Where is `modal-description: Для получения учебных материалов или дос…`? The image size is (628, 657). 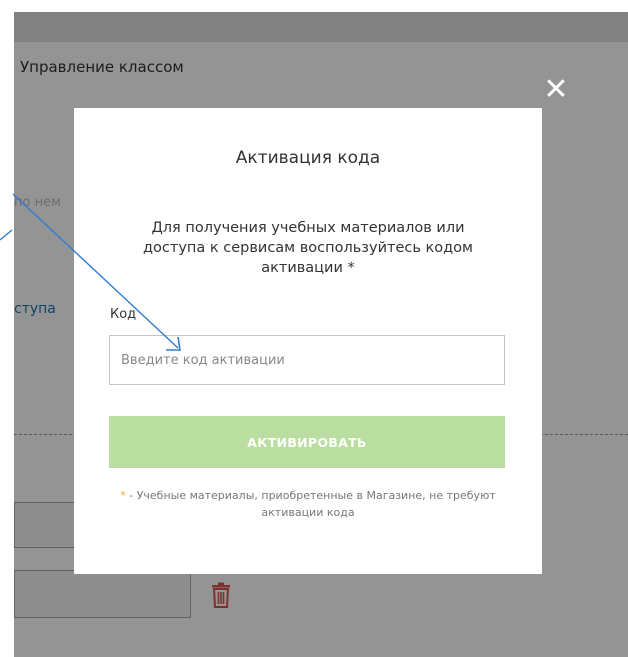 modal-description: Для получения учебных материалов или дос… is located at coordinates (308, 248).